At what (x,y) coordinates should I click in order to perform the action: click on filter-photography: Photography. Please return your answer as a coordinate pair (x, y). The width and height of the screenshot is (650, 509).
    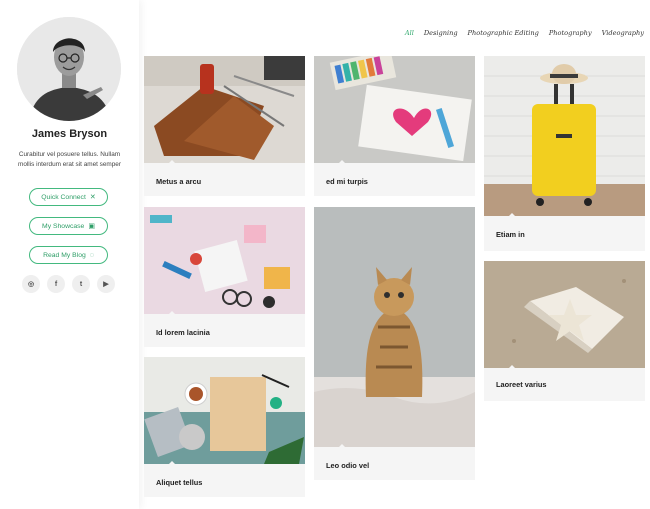
    Looking at the image, I should click on (570, 33).